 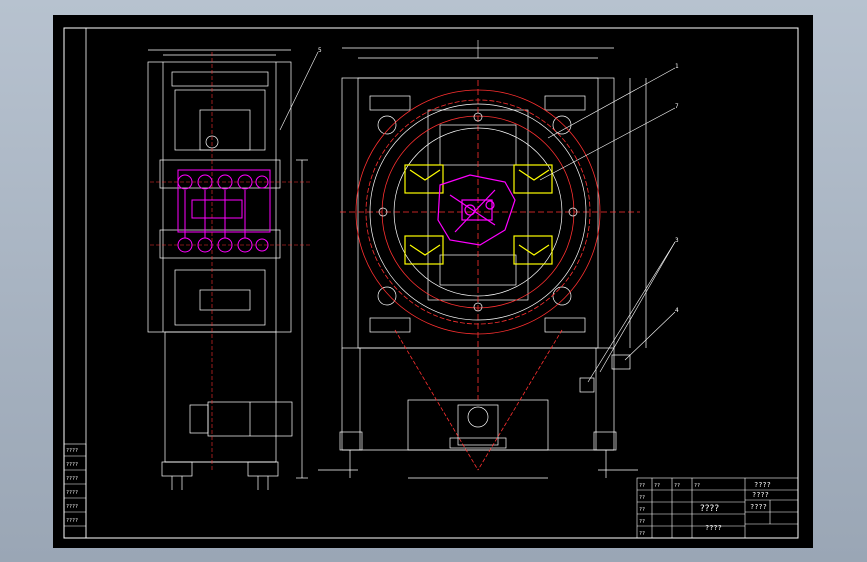 I want to click on grid-label-7: ??, so click(x=642, y=534).